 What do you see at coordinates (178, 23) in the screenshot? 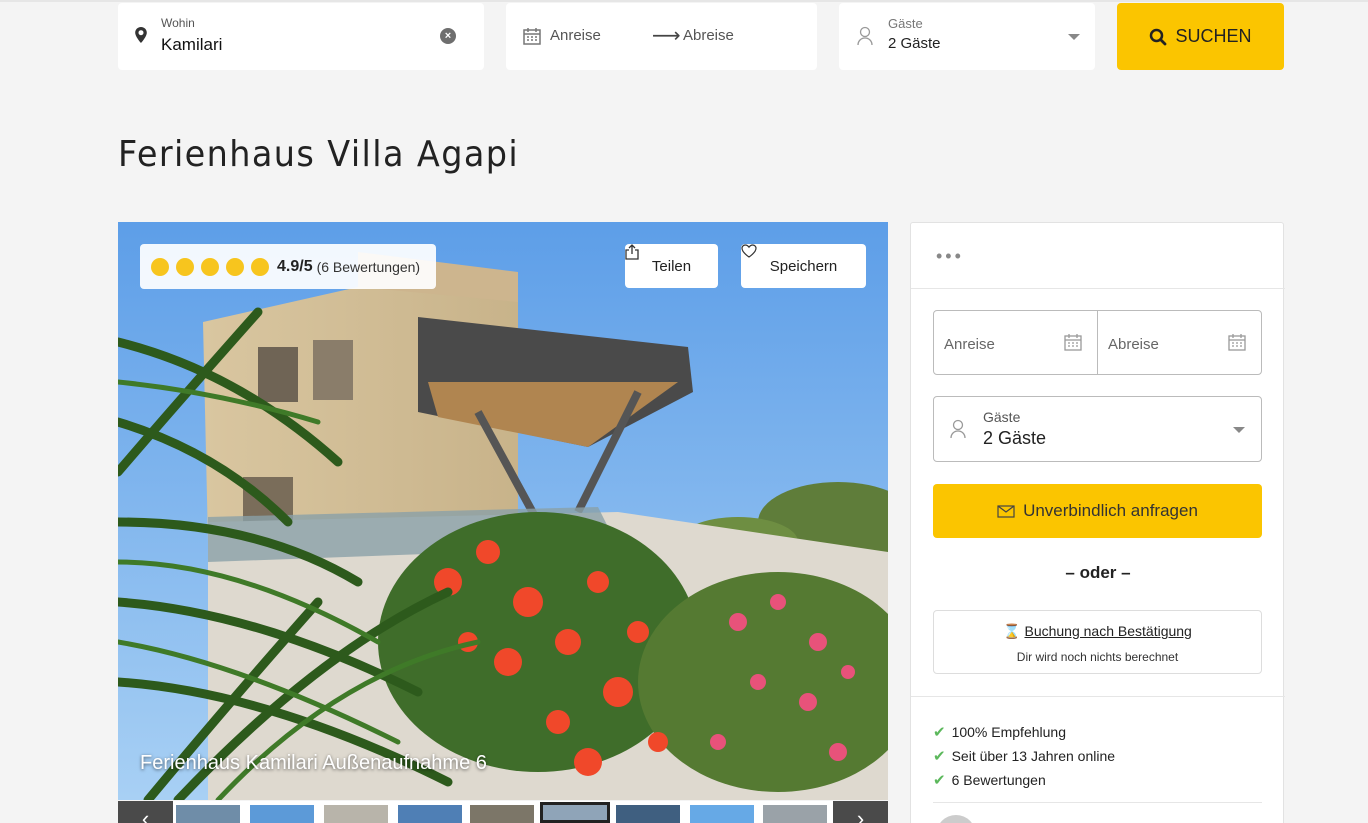
I see `destination-label: Wohin` at bounding box center [178, 23].